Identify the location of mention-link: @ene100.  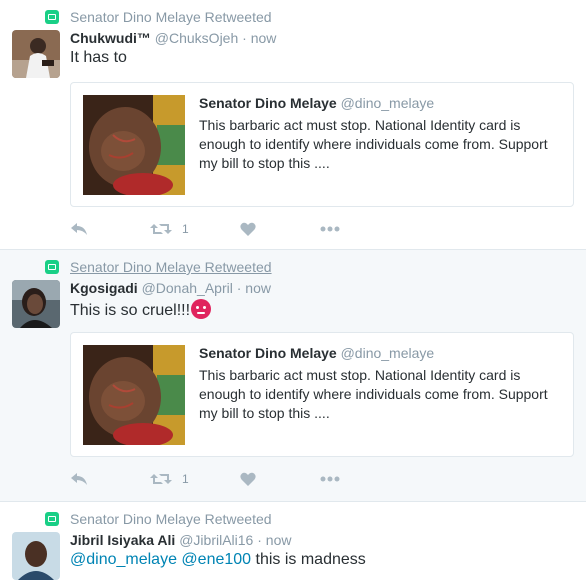
(216, 559).